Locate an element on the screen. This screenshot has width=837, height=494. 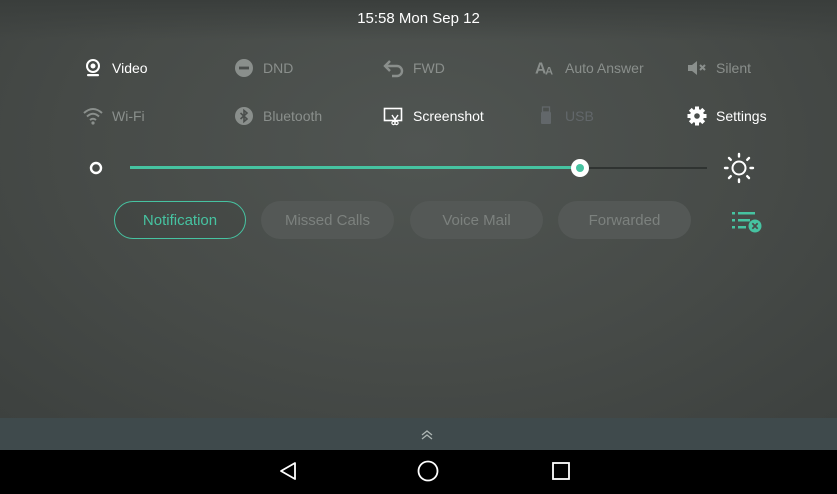
dnd-label: DND is located at coordinates (278, 68).